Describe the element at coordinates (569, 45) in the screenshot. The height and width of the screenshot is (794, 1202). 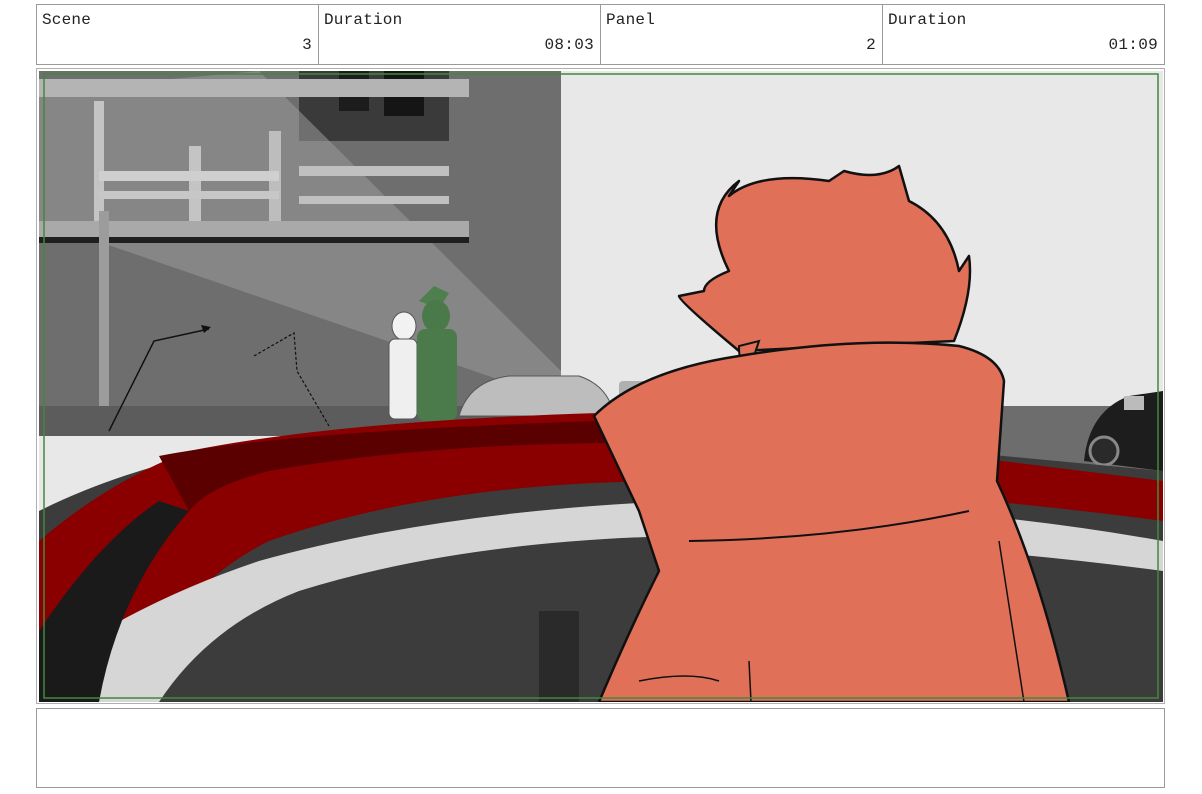
I see `scene-duration-value: 08:03` at that location.